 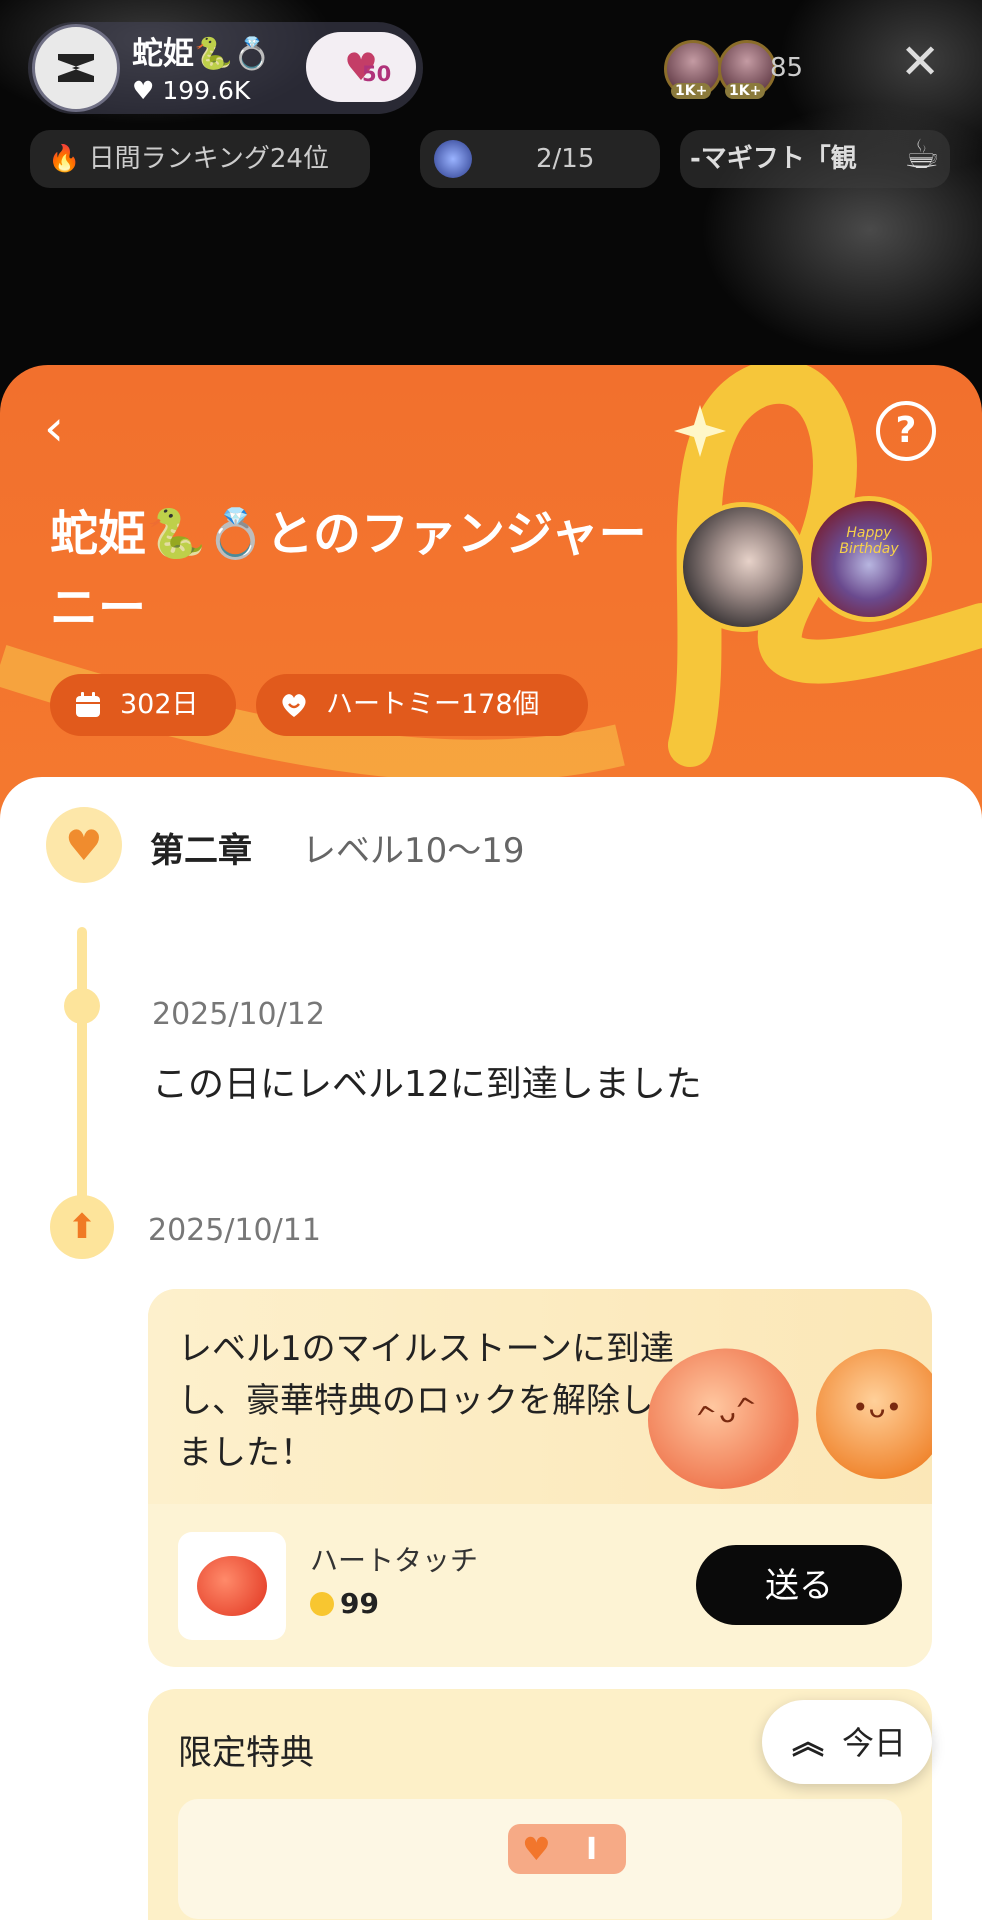 I want to click on gift-ticker-chip: -マギフト「観 ☕, so click(x=815, y=159).